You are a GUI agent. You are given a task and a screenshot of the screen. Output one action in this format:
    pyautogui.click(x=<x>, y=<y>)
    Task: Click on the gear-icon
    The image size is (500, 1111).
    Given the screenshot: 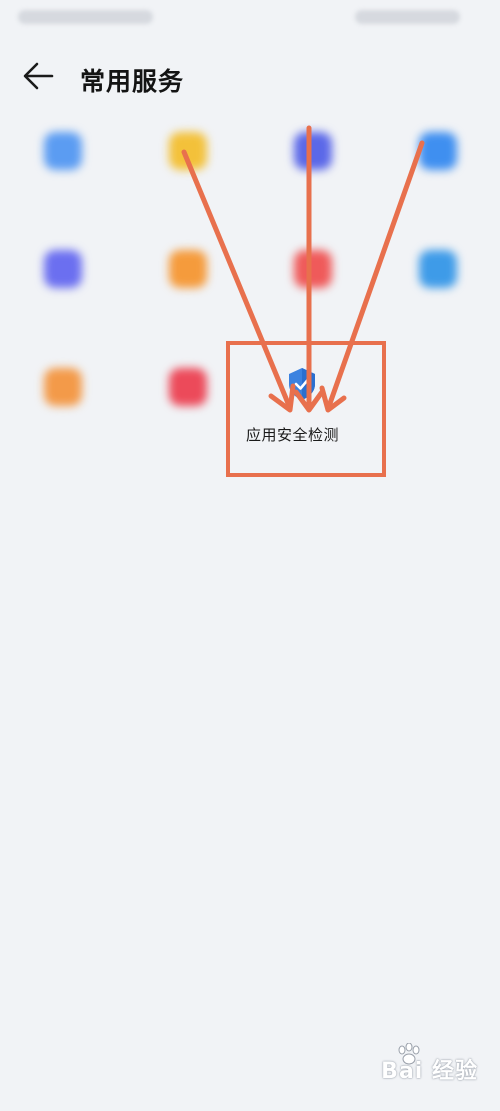 What is the action you would take?
    pyautogui.click(x=63, y=151)
    